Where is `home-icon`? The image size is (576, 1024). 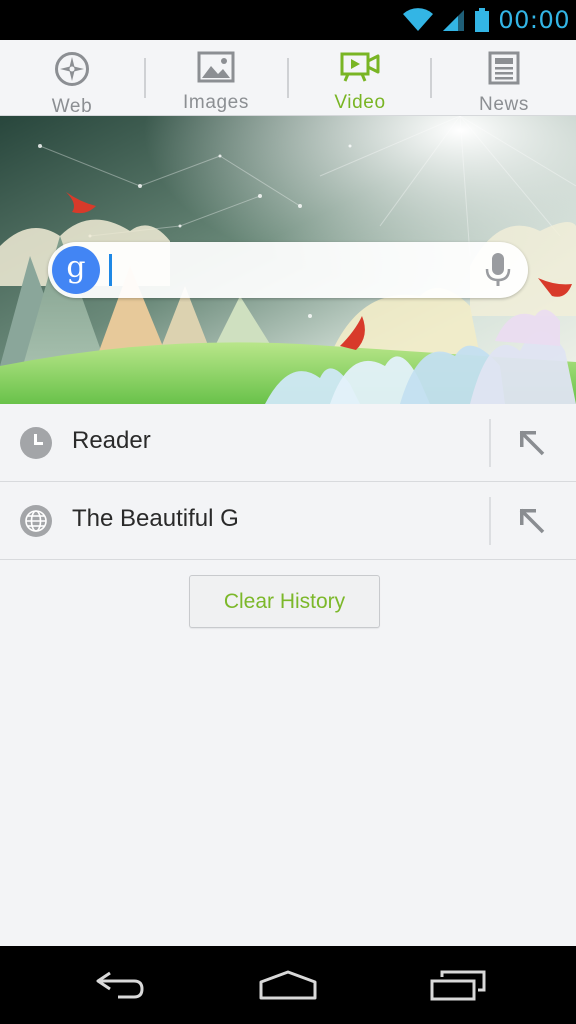
home-icon is located at coordinates (288, 985).